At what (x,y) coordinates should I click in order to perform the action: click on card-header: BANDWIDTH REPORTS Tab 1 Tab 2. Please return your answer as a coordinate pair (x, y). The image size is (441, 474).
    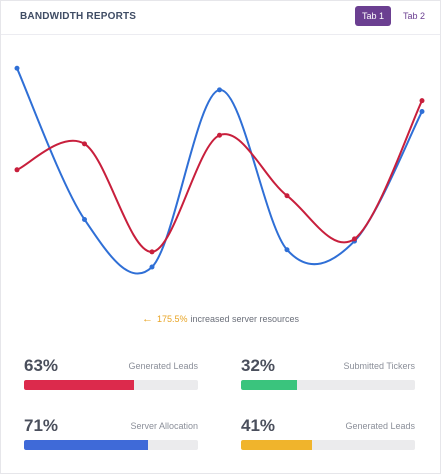
    Looking at the image, I should click on (220, 18).